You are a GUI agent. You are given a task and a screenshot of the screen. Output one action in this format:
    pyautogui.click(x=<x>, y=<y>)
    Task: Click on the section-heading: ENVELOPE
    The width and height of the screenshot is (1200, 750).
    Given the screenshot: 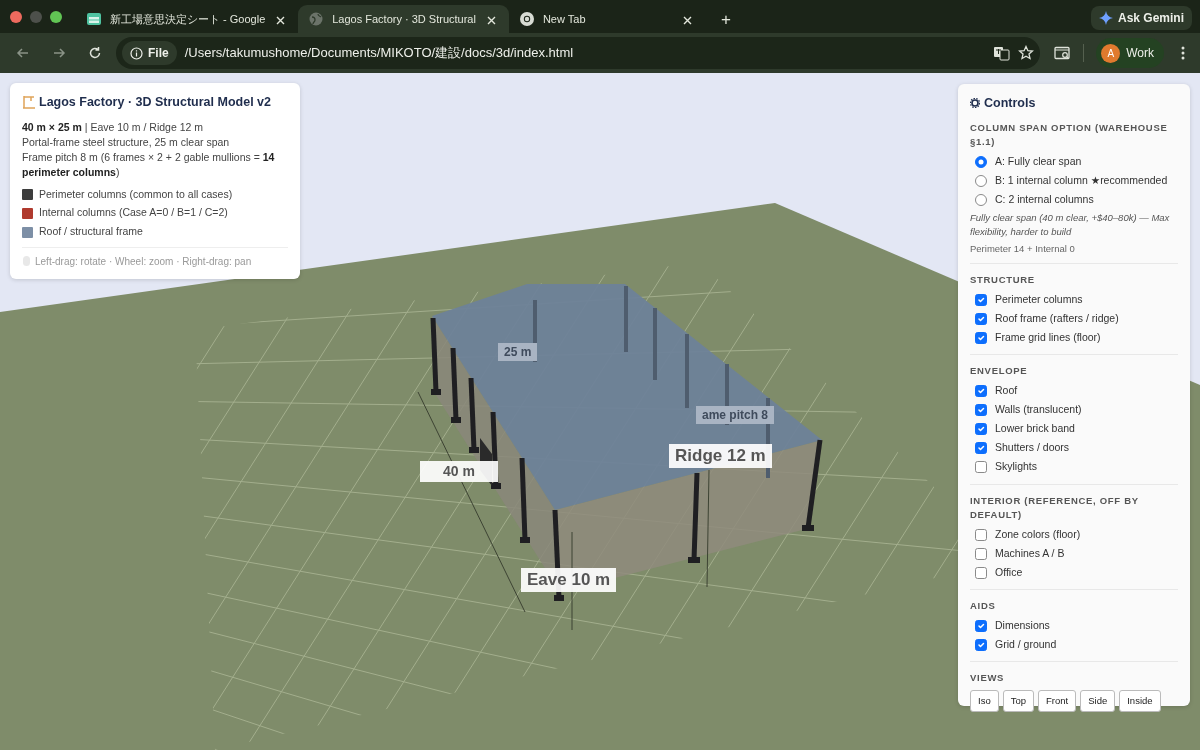 What is the action you would take?
    pyautogui.click(x=999, y=371)
    